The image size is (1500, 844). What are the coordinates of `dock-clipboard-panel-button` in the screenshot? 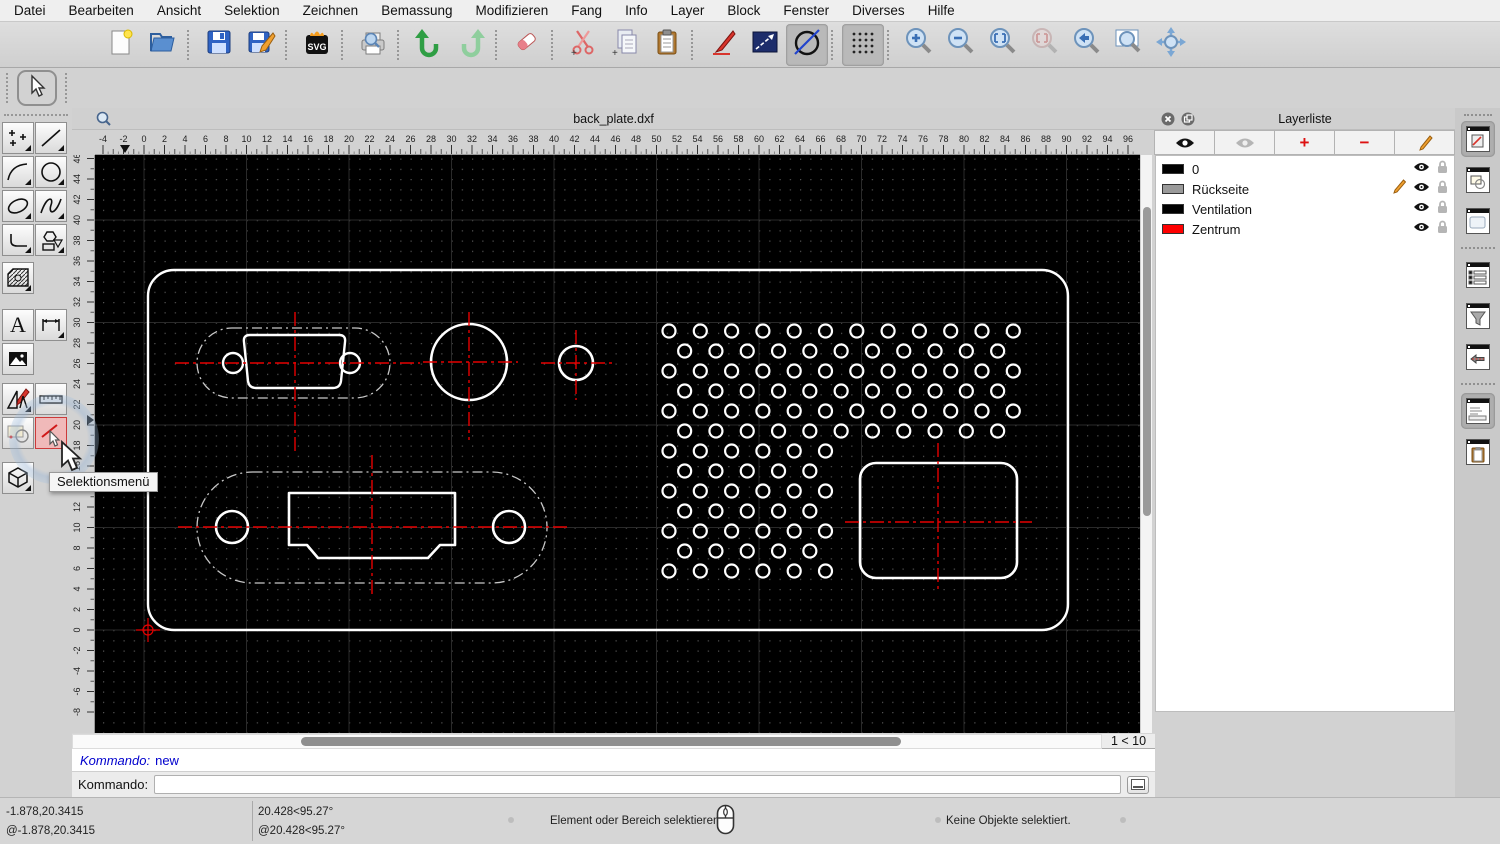 It's located at (1478, 452).